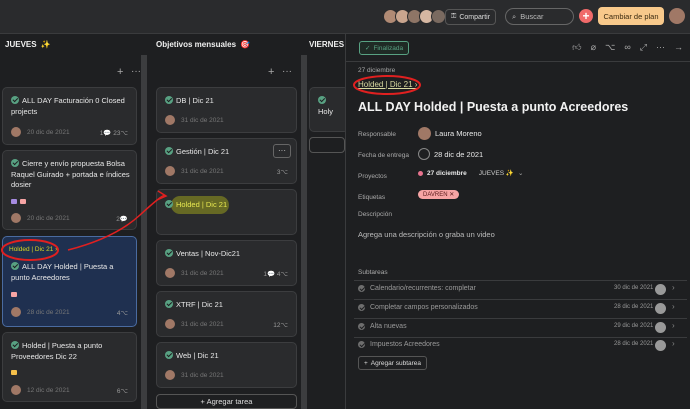  I want to click on column-header-viernes: VIERNES, so click(326, 44).